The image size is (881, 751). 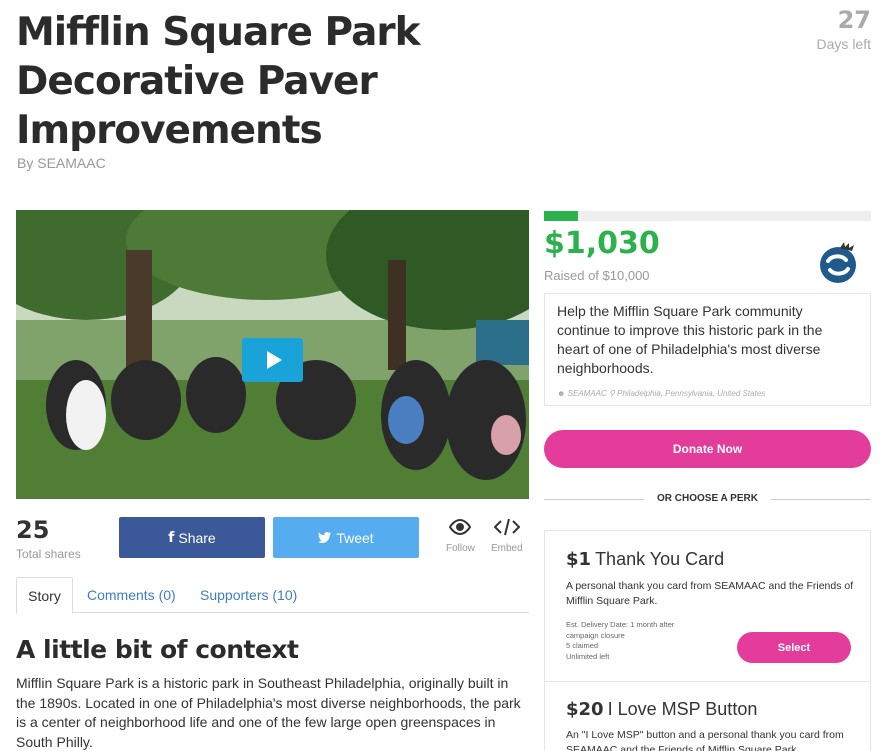 I want to click on perk-divider-label: OR CHOOSE A PERK, so click(x=707, y=498).